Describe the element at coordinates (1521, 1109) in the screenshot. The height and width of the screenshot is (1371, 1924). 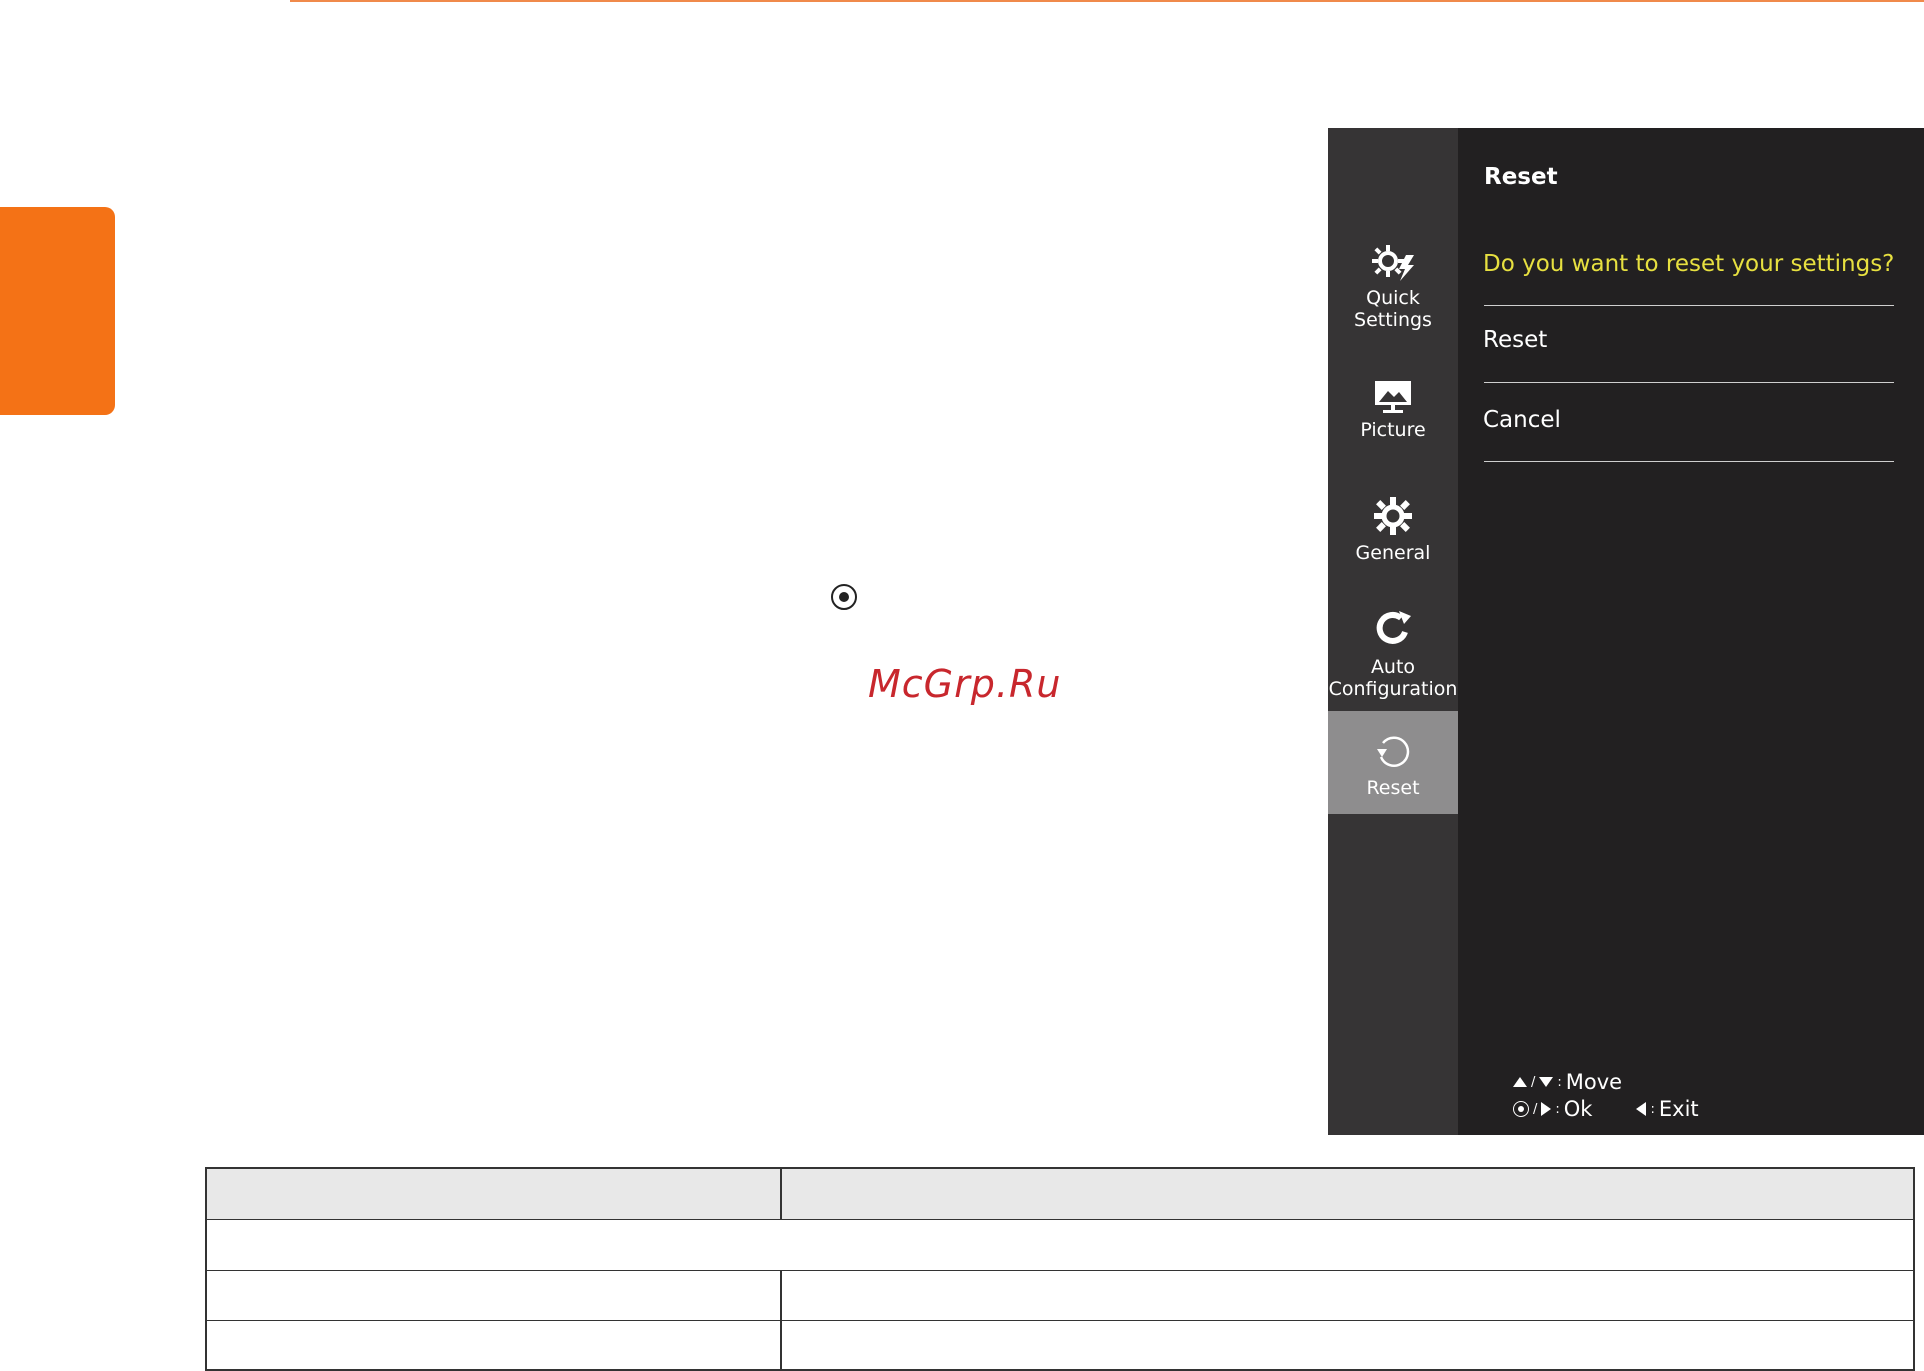
I see `ok-icon` at that location.